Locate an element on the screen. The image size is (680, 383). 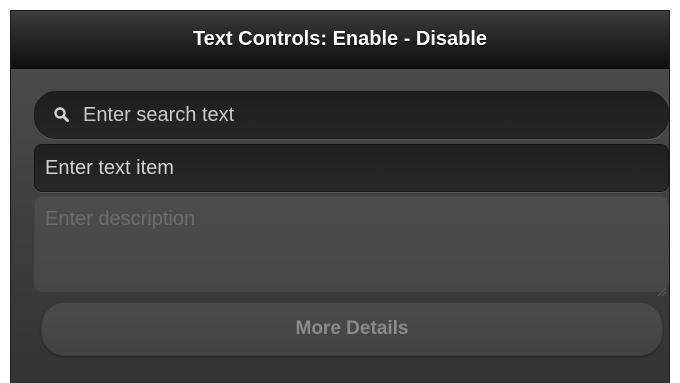
more-details-label: More Details is located at coordinates (352, 328).